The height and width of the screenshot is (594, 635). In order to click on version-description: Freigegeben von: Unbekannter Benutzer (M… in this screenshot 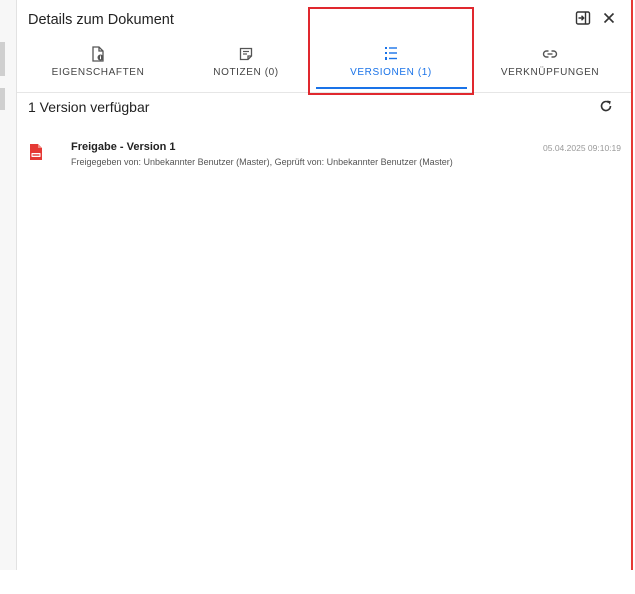, I will do `click(262, 162)`.